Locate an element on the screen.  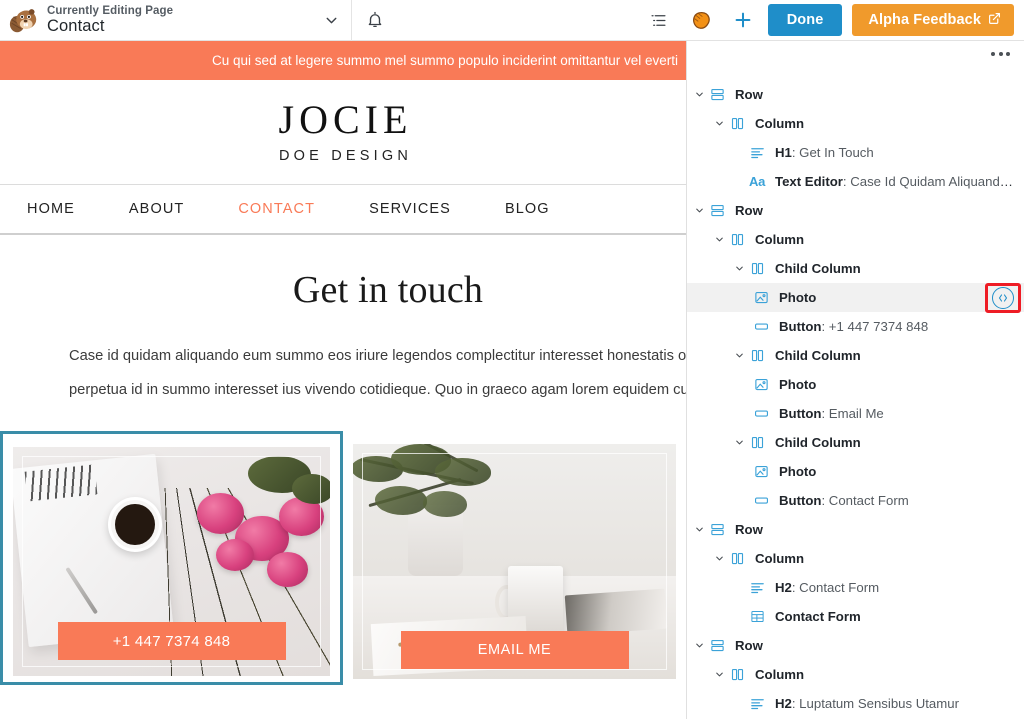
nav-item-about: ABOUT is located at coordinates (156, 209).